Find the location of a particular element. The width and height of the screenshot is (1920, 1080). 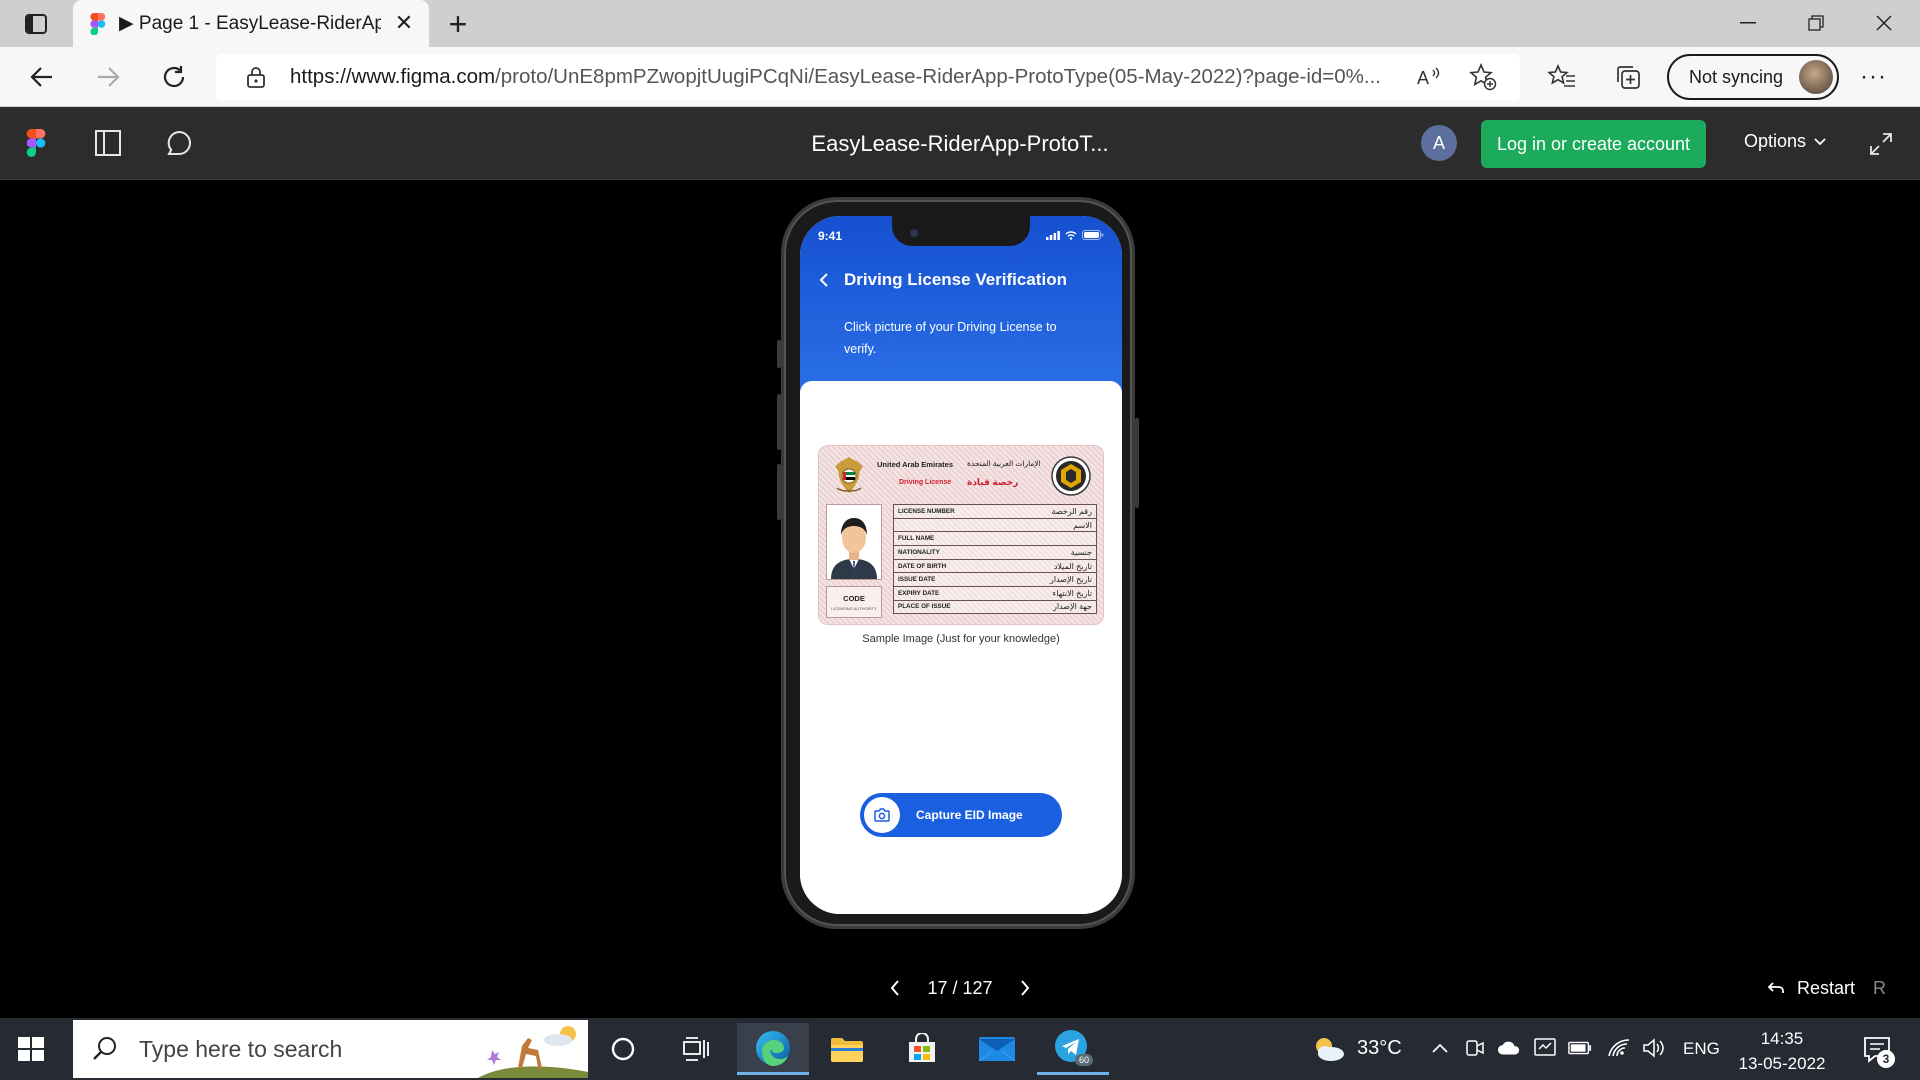

license-field-ar: تاريخ الميلاد is located at coordinates (1072, 566).